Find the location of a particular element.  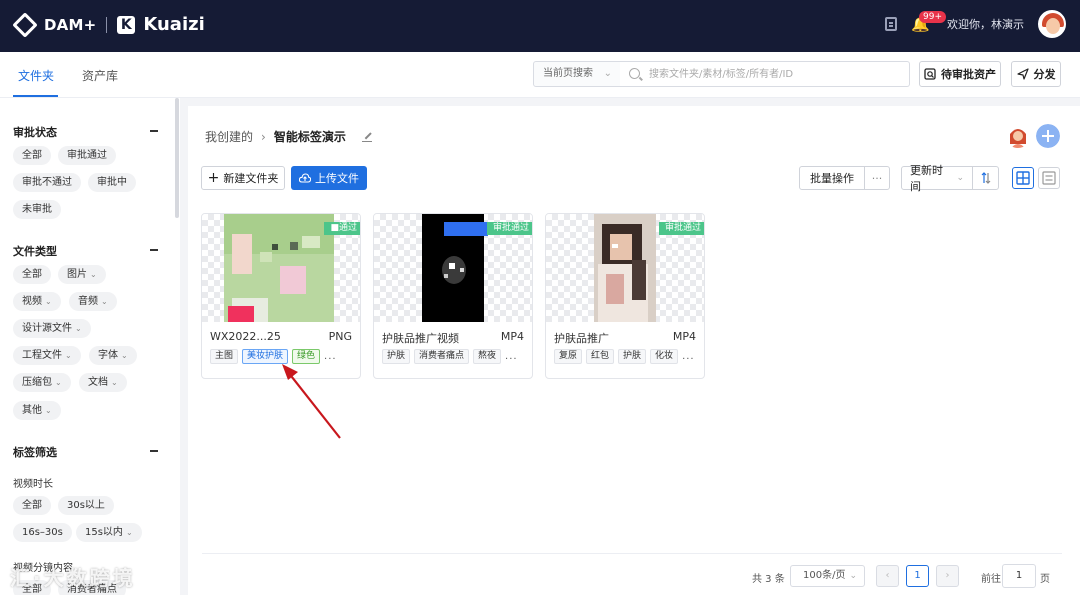

filter-chip-dropdown: 文档 ⌄ is located at coordinates (103, 382).